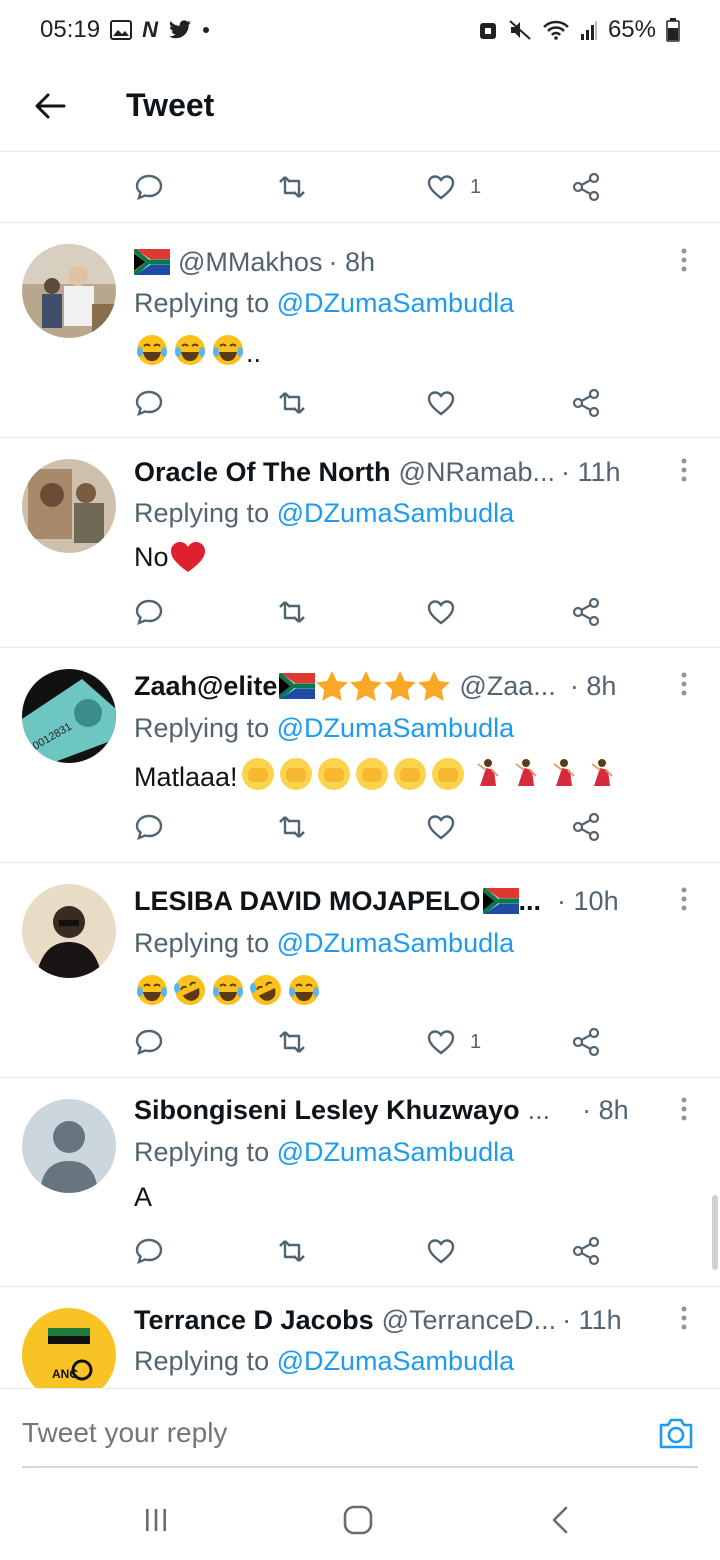 The image size is (720, 1560). I want to click on replying-to-label: Replying to, so click(202, 1361).